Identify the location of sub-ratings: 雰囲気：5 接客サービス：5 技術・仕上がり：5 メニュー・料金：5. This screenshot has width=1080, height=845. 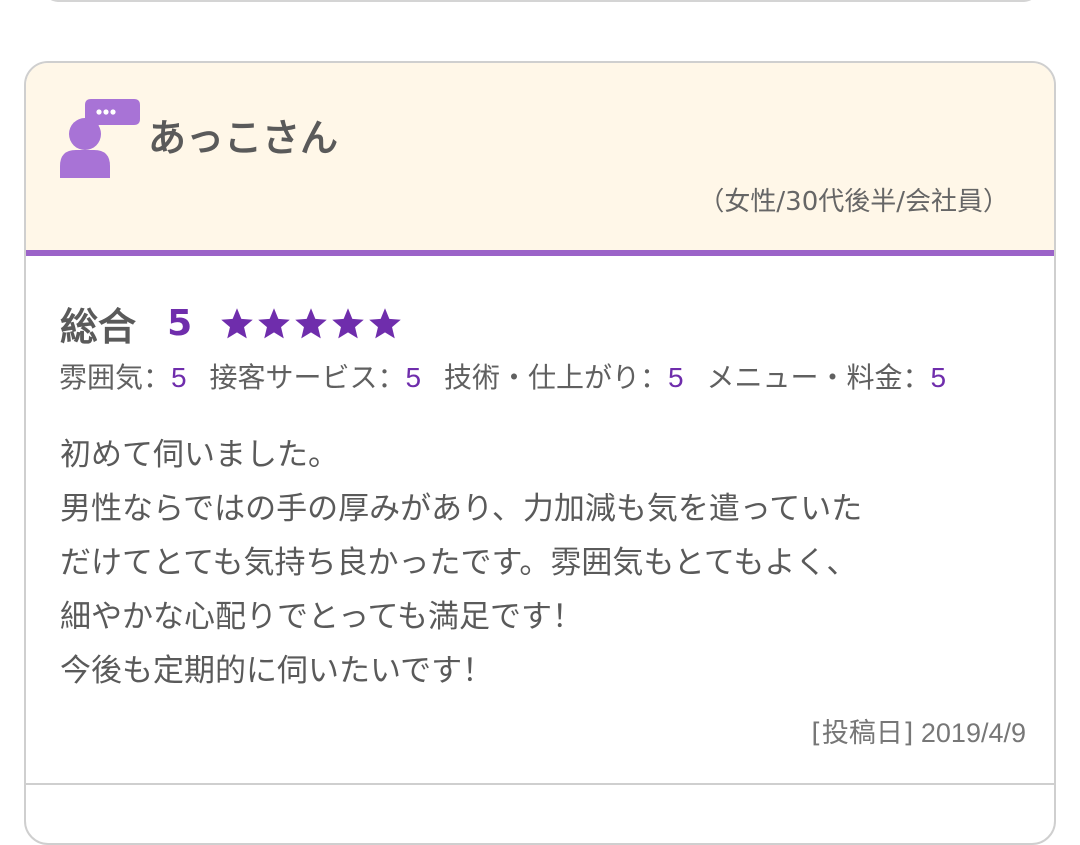
(509, 376).